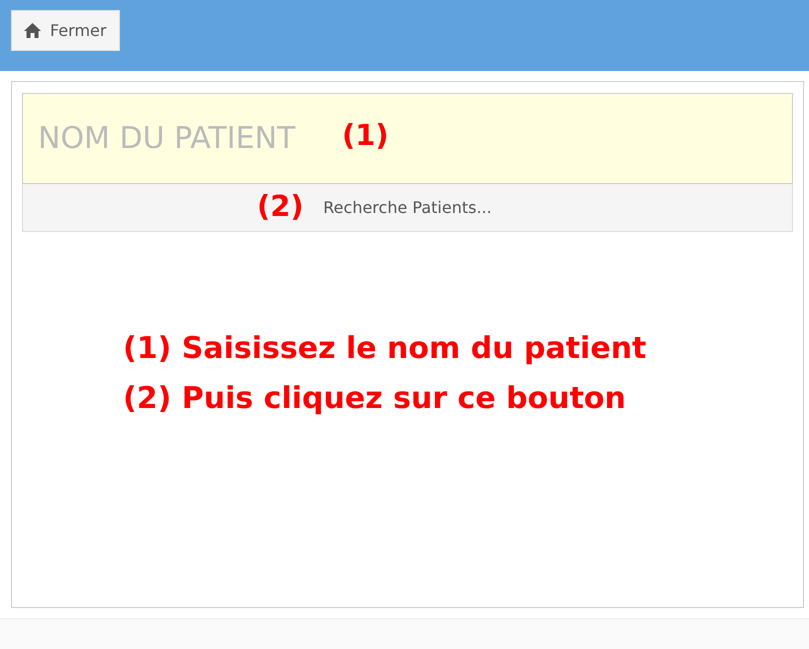 The height and width of the screenshot is (649, 809). What do you see at coordinates (32, 30) in the screenshot?
I see `home-icon` at bounding box center [32, 30].